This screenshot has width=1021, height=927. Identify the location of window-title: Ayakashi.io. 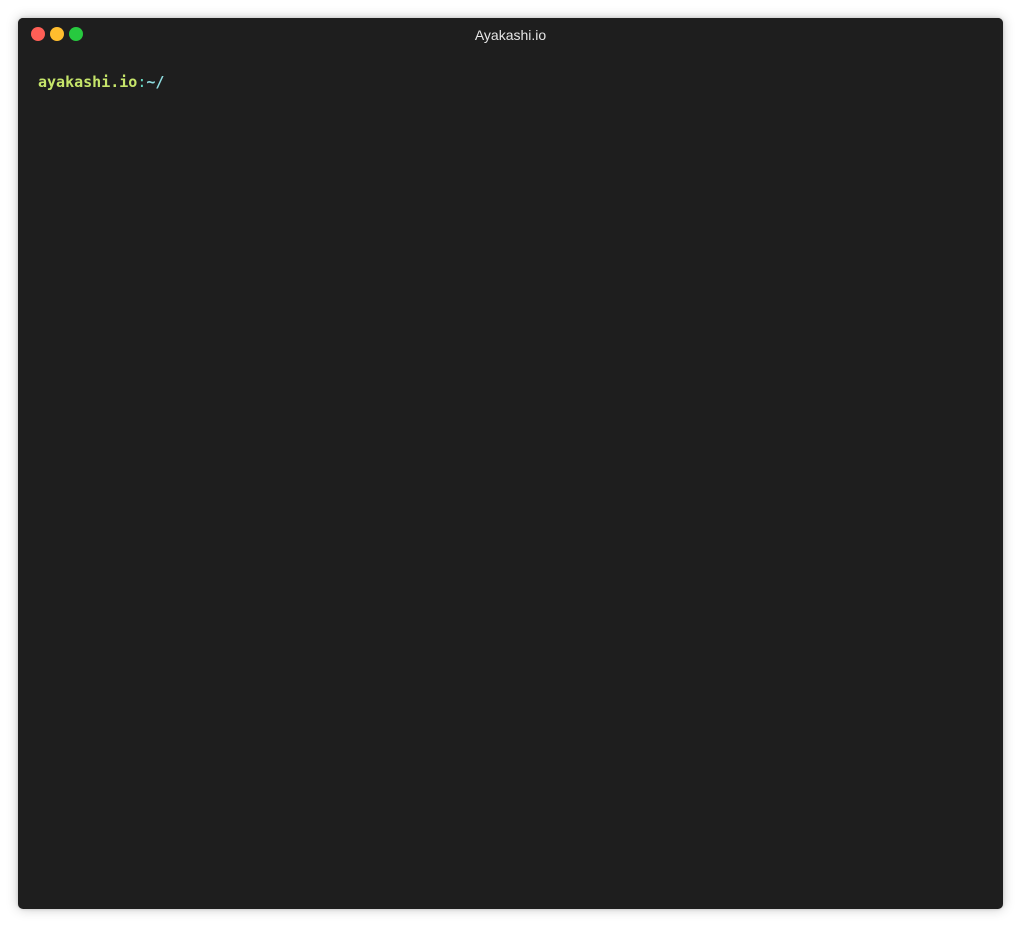
(510, 35).